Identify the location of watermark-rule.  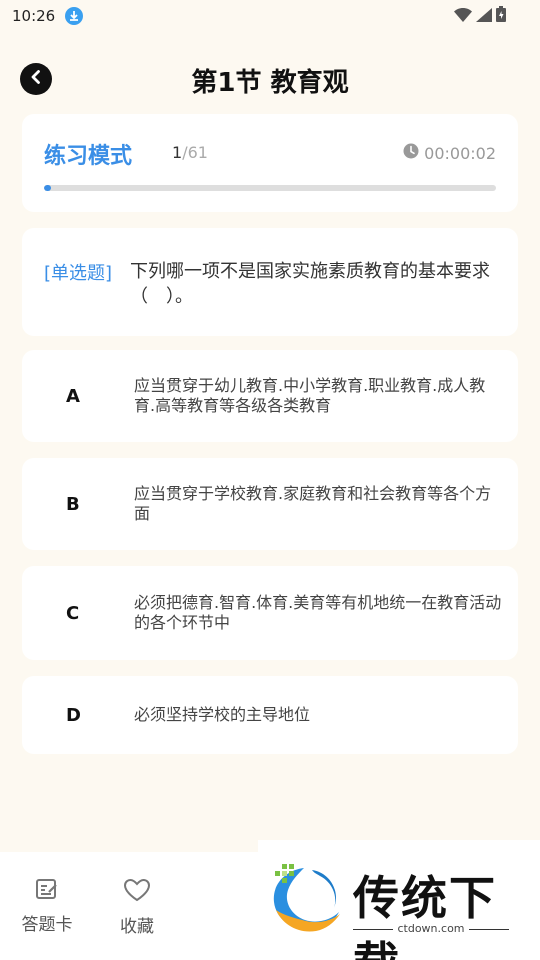
(489, 929).